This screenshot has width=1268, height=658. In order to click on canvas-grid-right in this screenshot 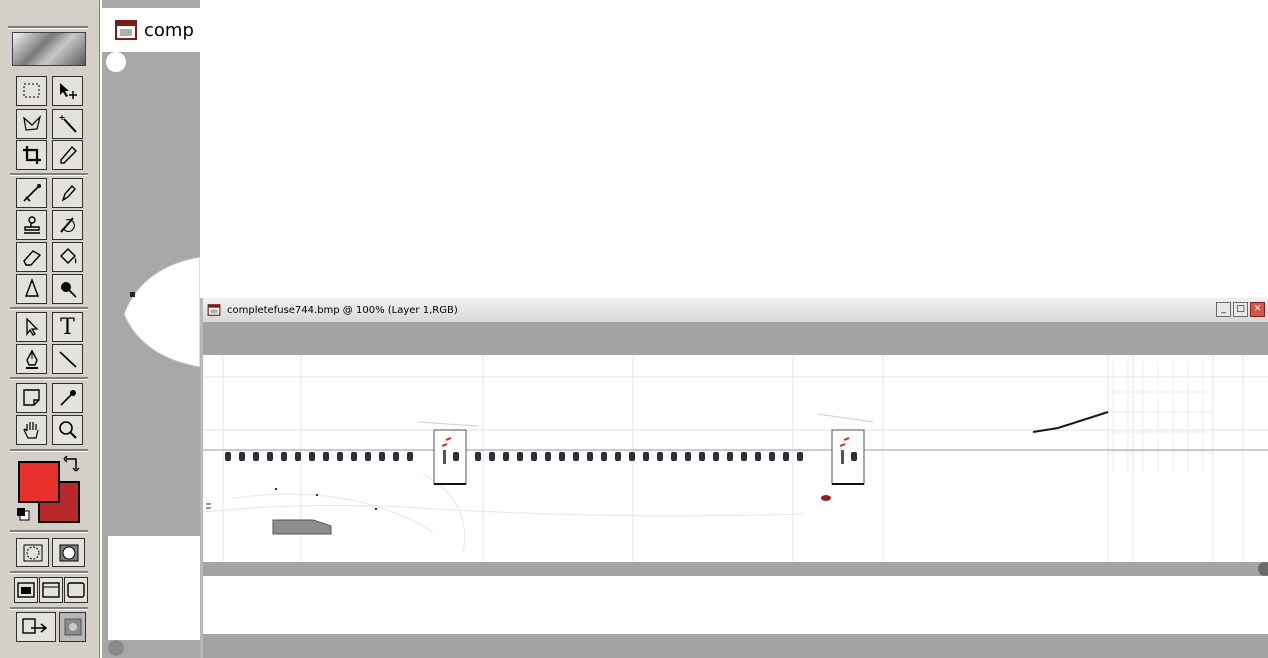, I will do `click(1160, 417)`.